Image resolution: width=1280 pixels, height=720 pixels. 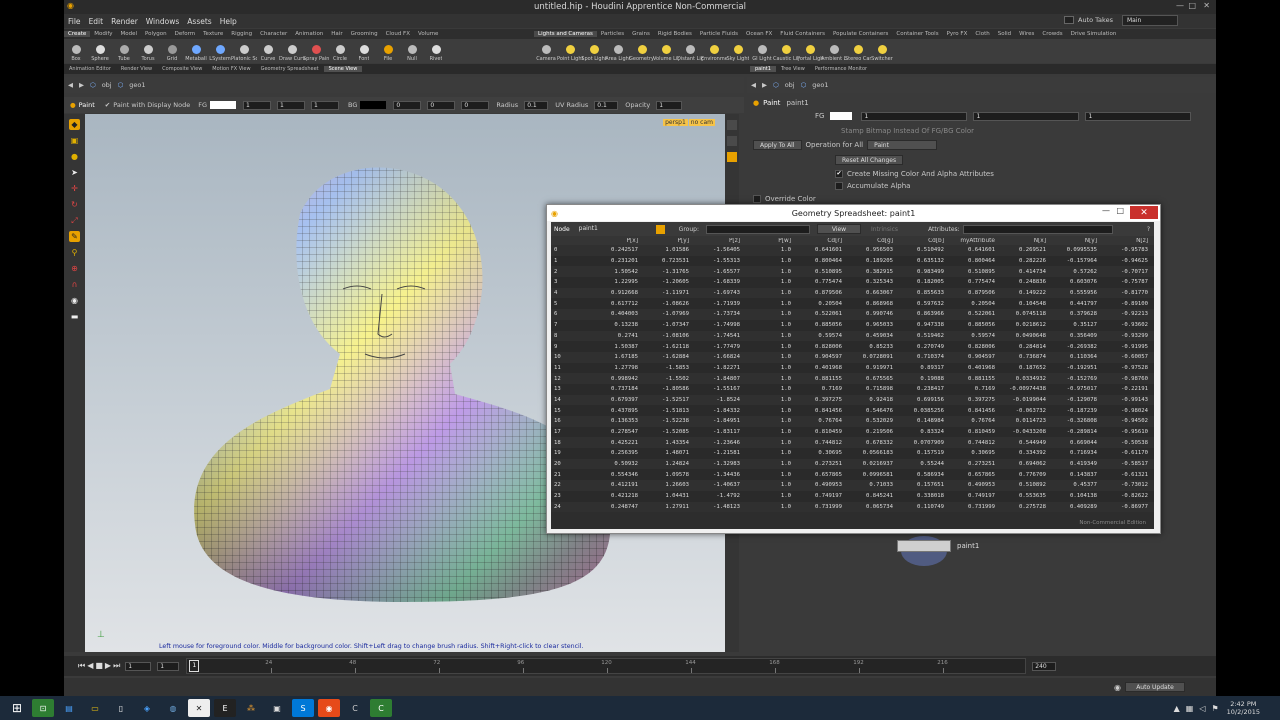 What do you see at coordinates (1126, 241) in the screenshot?
I see `column-header: N[z]` at bounding box center [1126, 241].